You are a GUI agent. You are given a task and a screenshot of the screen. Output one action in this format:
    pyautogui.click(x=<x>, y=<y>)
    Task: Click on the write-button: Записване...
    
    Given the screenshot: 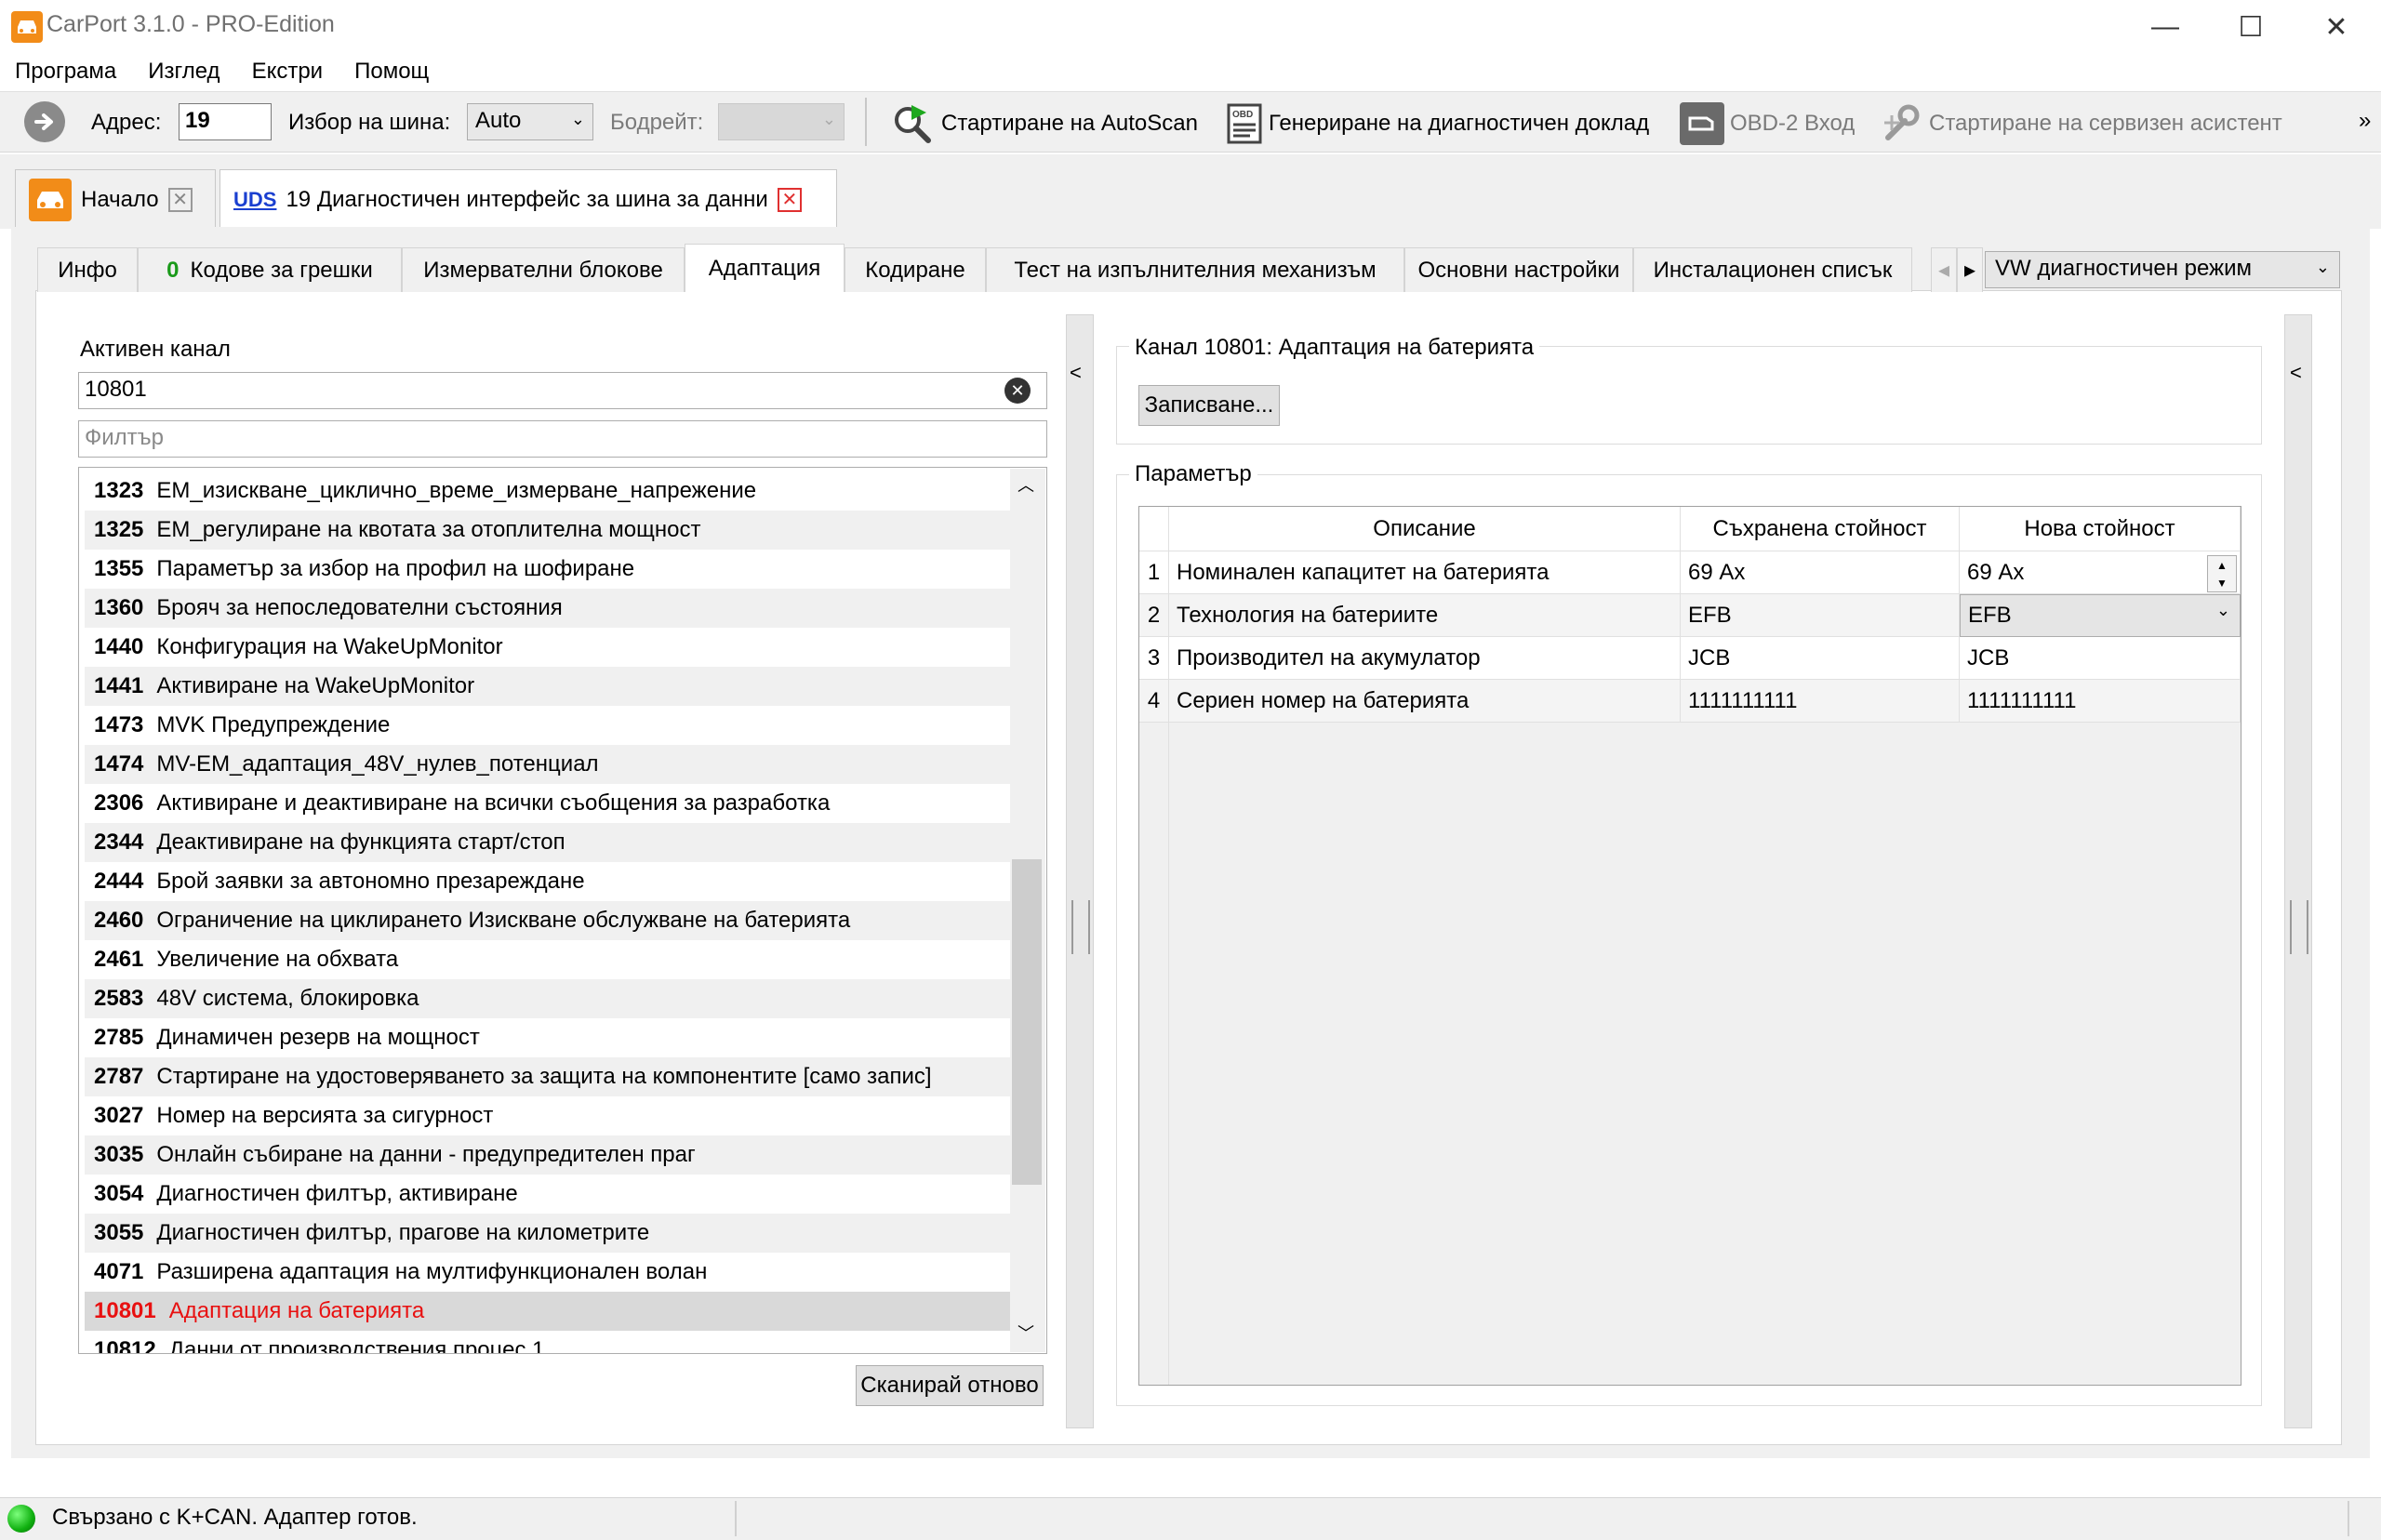 What is the action you would take?
    pyautogui.click(x=1209, y=405)
    